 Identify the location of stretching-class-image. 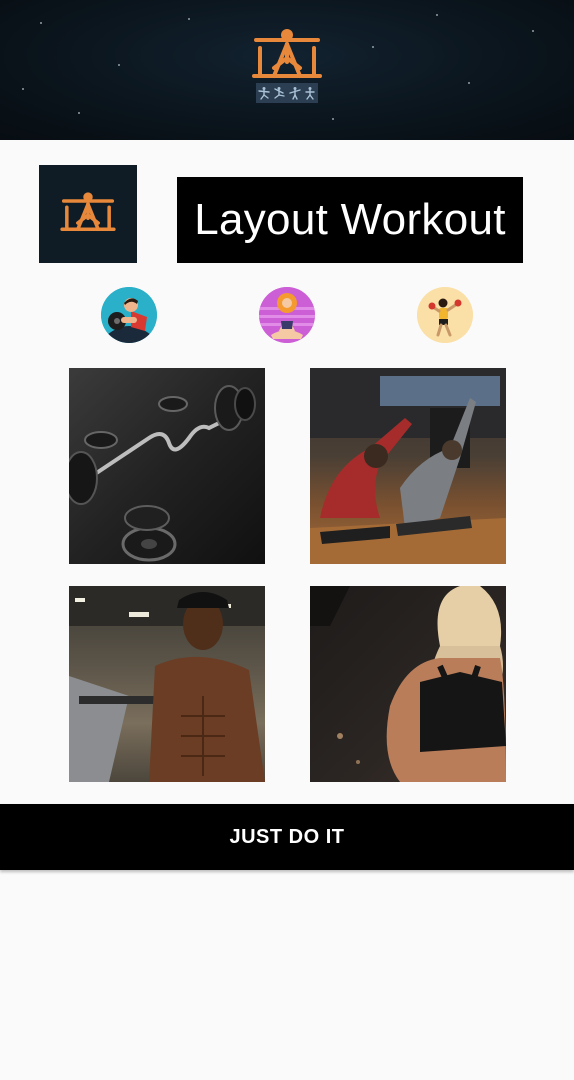
(408, 466).